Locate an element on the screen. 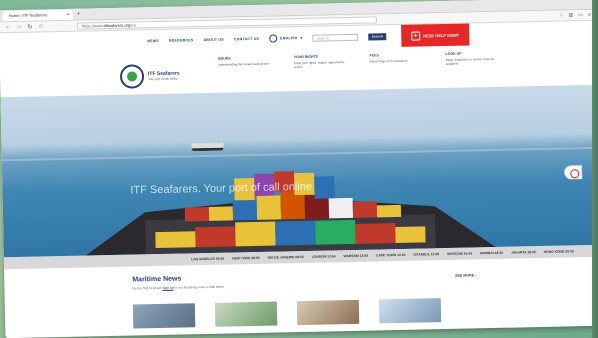  address-domain: itfseafarers.org is located at coordinates (117, 25).